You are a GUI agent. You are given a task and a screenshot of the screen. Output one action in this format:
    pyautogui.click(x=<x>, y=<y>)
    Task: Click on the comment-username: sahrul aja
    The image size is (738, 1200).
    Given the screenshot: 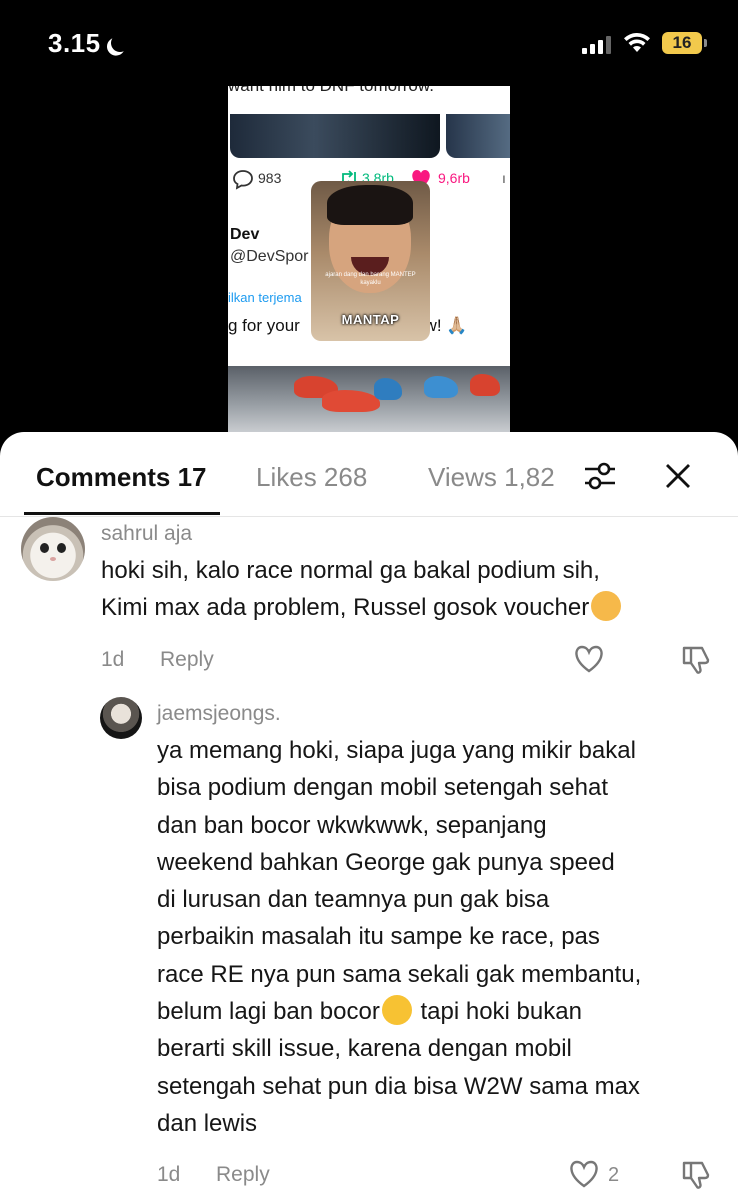 What is the action you would take?
    pyautogui.click(x=146, y=534)
    